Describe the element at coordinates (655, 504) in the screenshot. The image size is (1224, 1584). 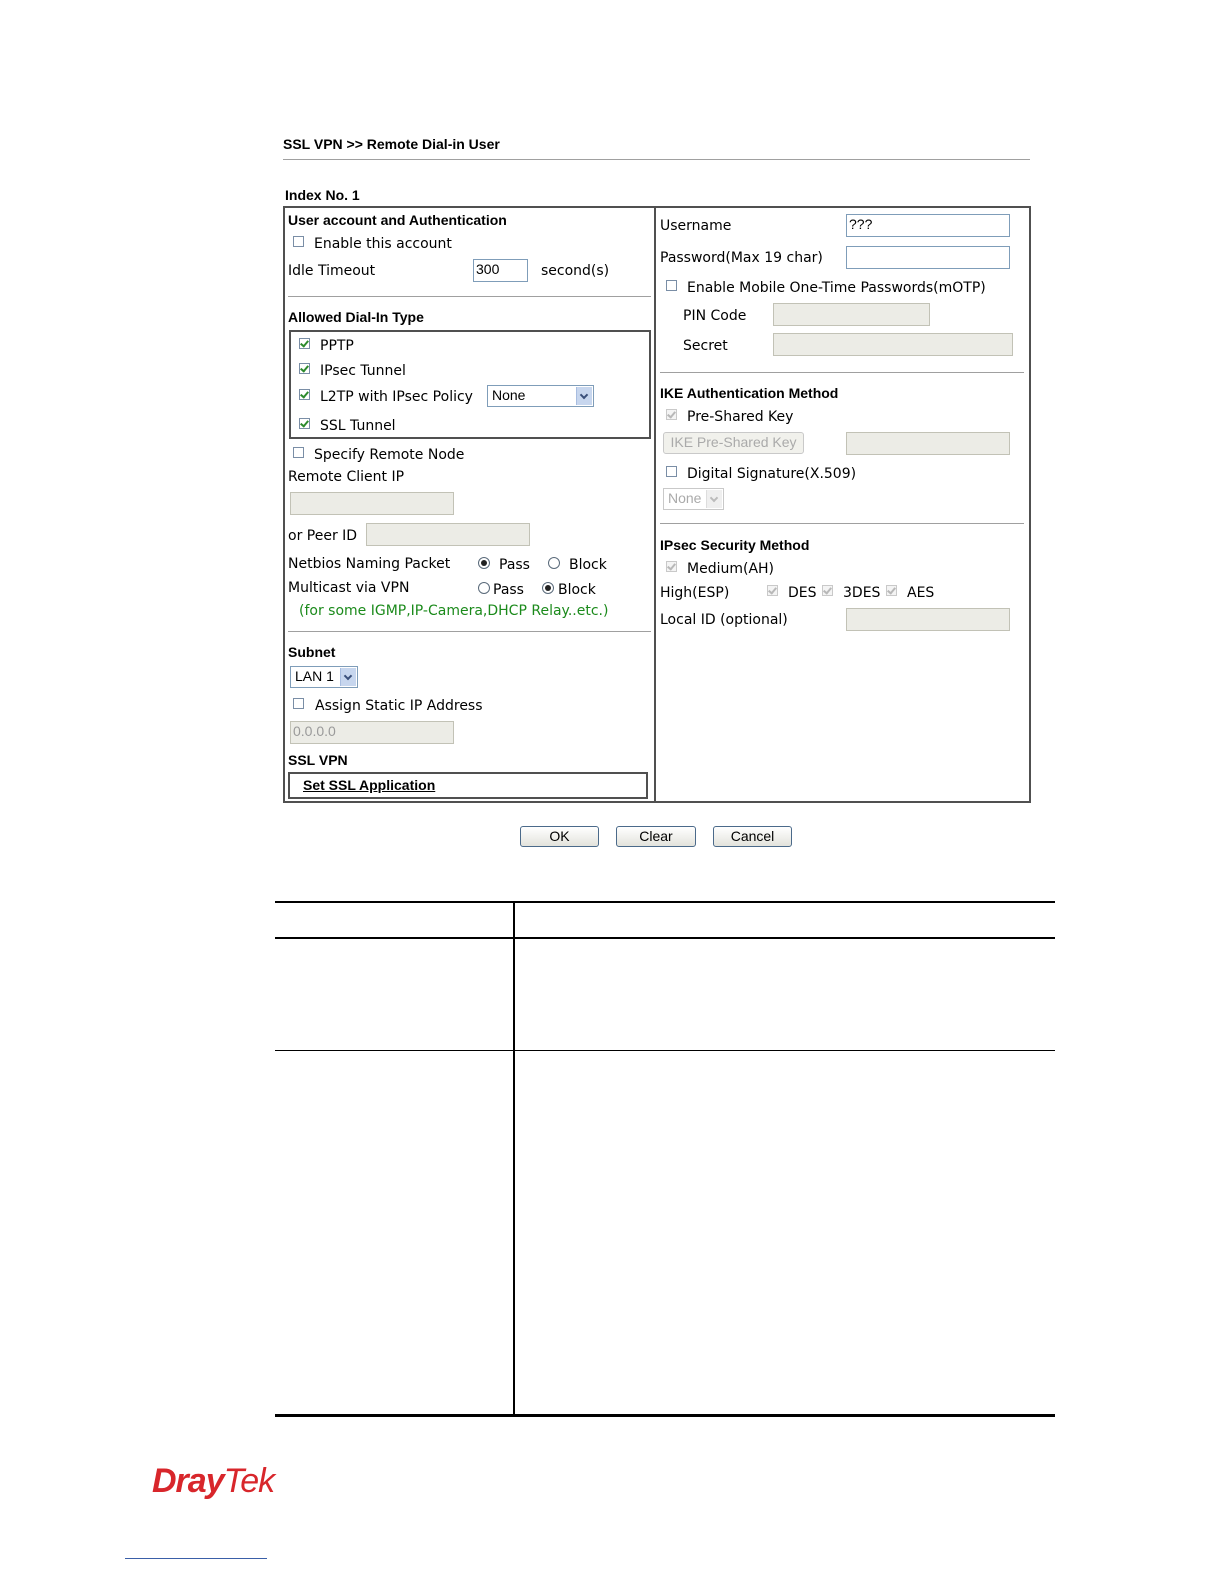
I see `column-divider` at that location.